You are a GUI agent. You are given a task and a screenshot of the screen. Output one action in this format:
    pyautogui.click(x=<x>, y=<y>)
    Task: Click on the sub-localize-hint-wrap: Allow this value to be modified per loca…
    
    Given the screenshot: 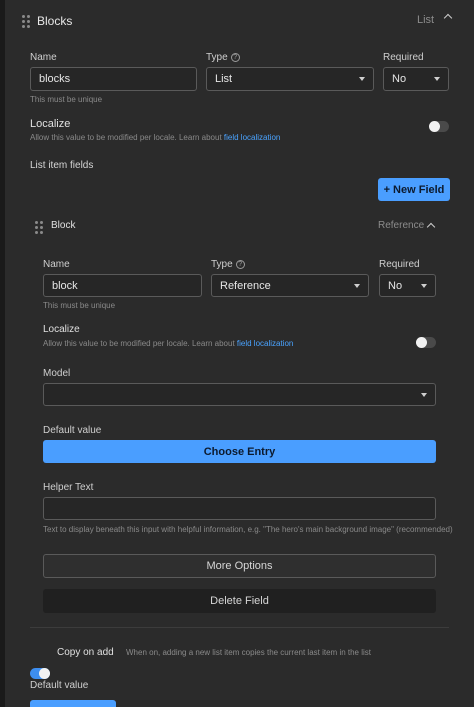 What is the action you would take?
    pyautogui.click(x=168, y=343)
    